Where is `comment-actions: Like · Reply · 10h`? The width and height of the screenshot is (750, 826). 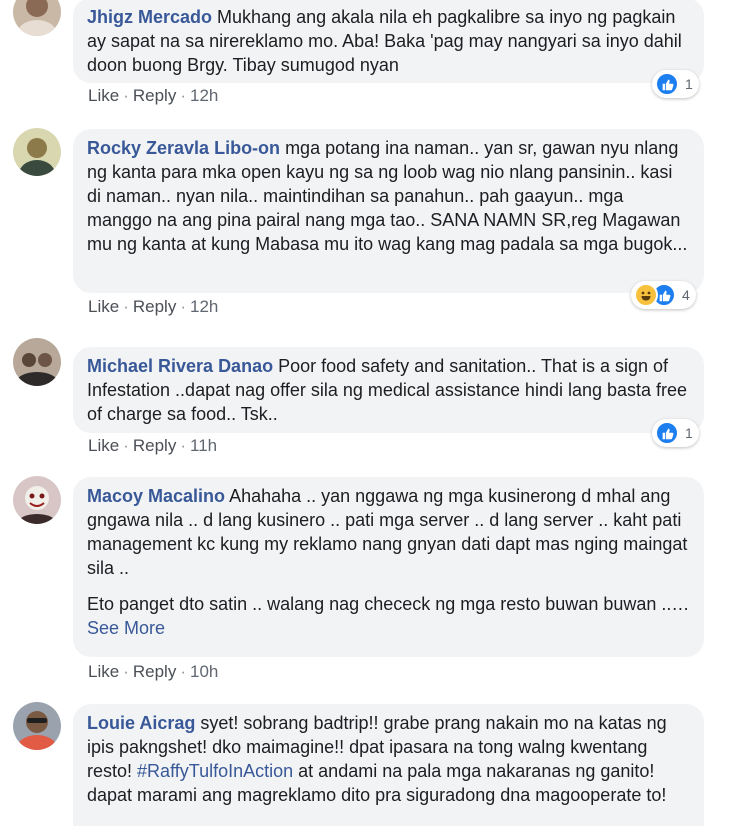
comment-actions: Like · Reply · 10h is located at coordinates (153, 672).